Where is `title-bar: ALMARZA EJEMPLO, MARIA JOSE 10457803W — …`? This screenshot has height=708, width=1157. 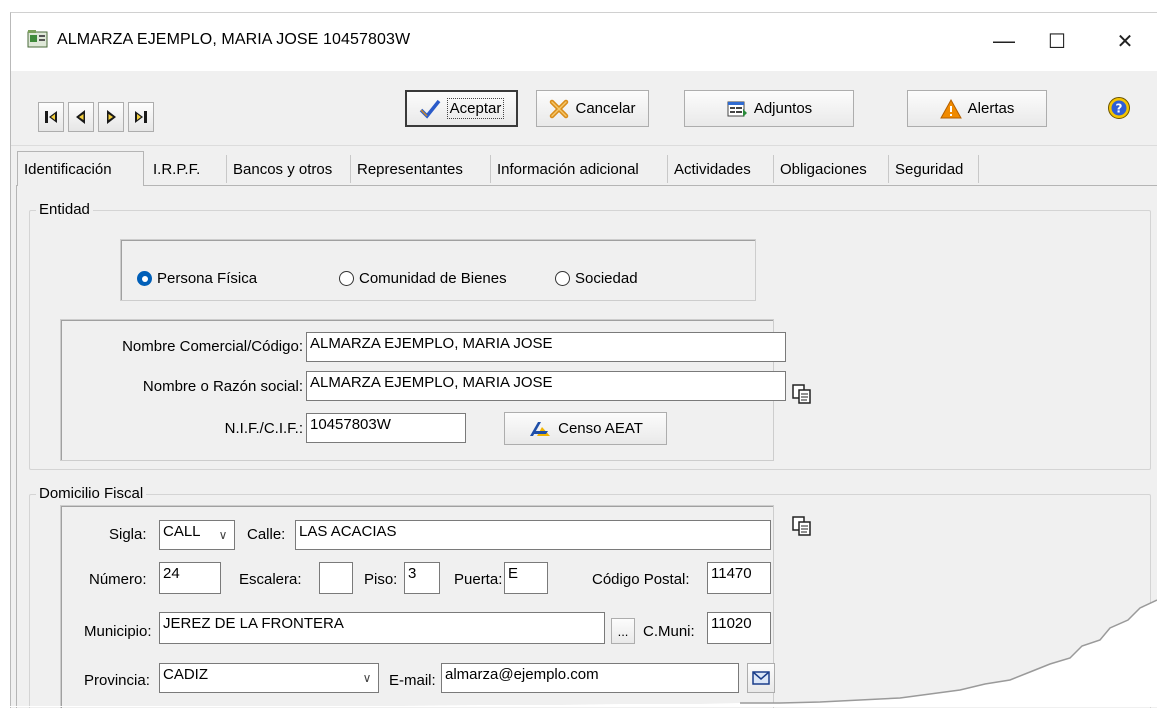
title-bar: ALMARZA EJEMPLO, MARIA JOSE 10457803W — … is located at coordinates (584, 42).